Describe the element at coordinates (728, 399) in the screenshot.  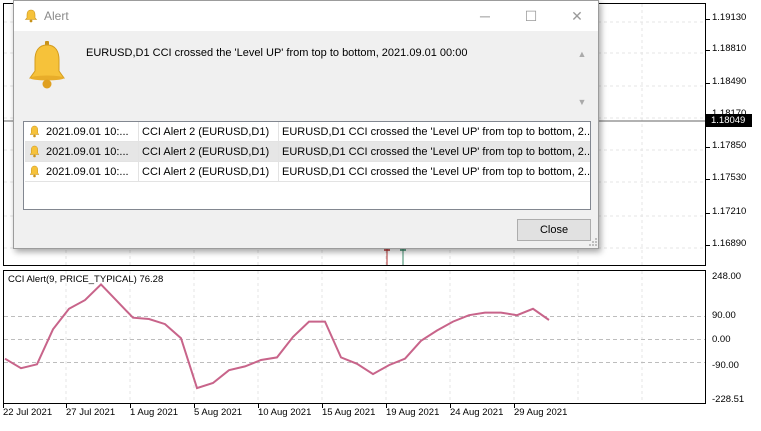
I see `cci-axis-label: -228.51` at that location.